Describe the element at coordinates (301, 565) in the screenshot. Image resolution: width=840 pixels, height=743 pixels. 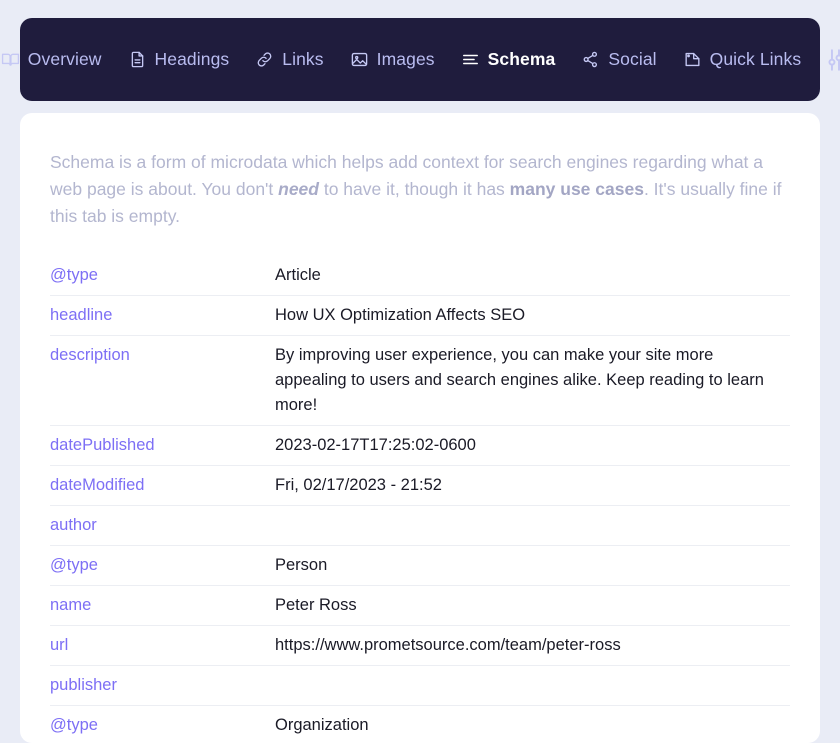
I see `schema-value: Person` at that location.